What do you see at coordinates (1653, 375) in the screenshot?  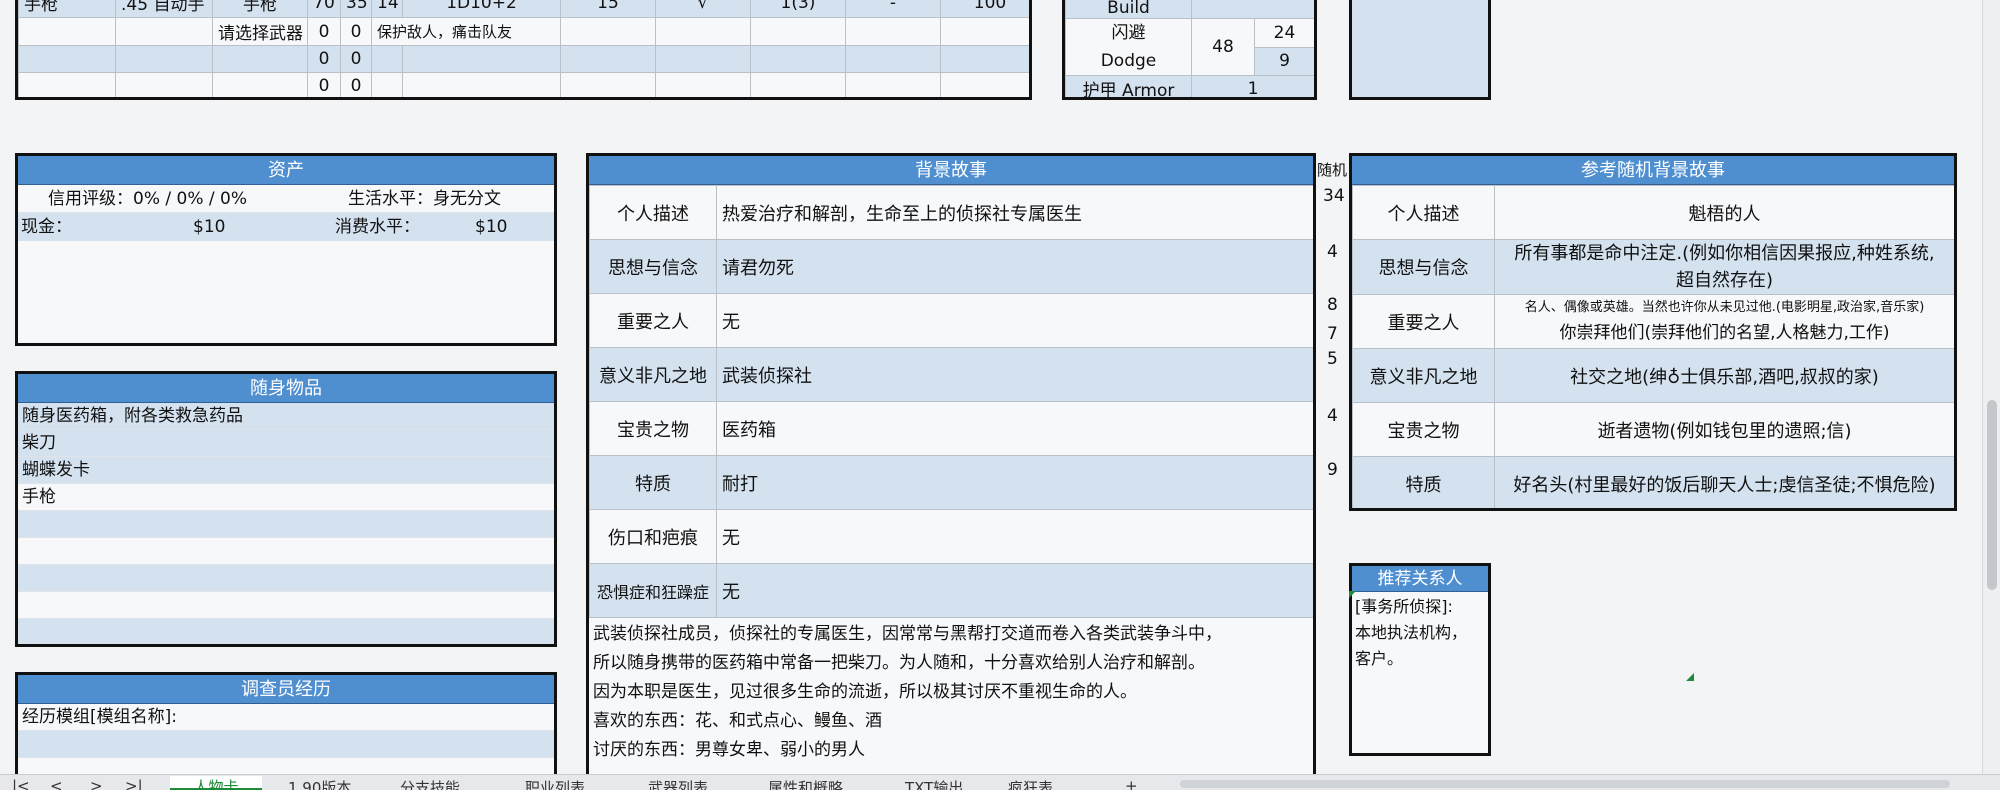 I see `reference-row: 意义非凡之地 社交之地(绅♁士俱乐部,酒吧,叔叔的家)` at bounding box center [1653, 375].